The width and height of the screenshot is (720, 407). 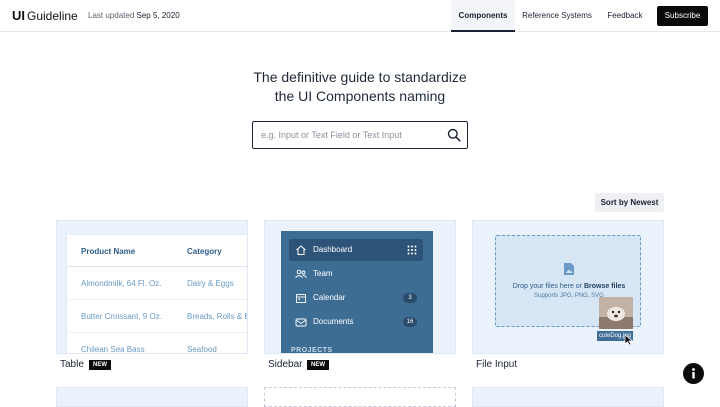 What do you see at coordinates (18, 15) in the screenshot?
I see `logo-mark: UI` at bounding box center [18, 15].